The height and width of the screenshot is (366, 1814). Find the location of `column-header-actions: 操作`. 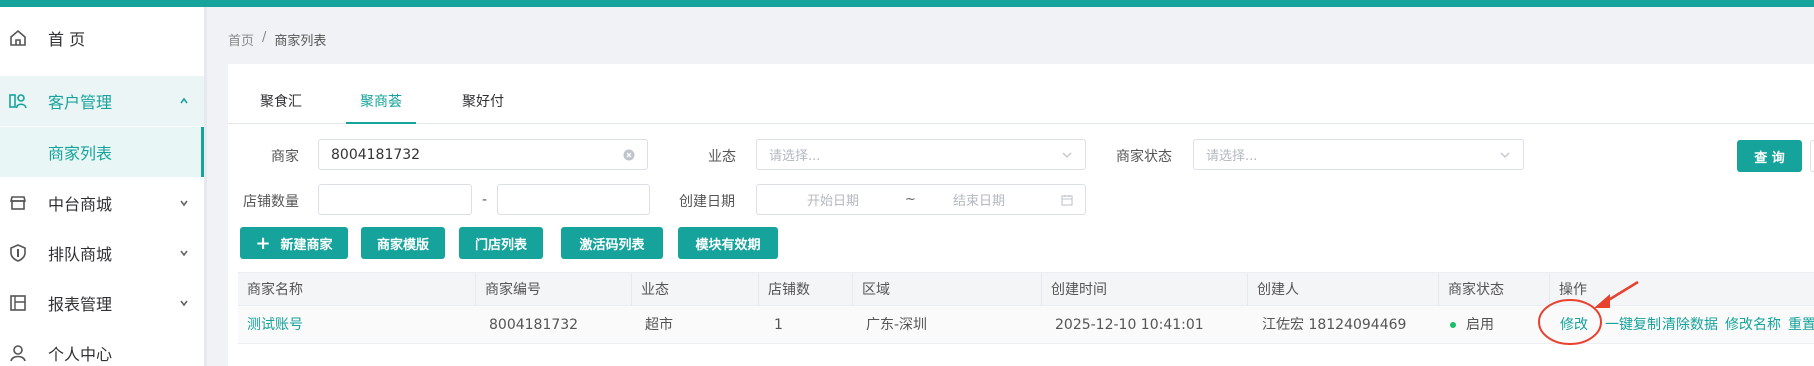

column-header-actions: 操作 is located at coordinates (1573, 290).